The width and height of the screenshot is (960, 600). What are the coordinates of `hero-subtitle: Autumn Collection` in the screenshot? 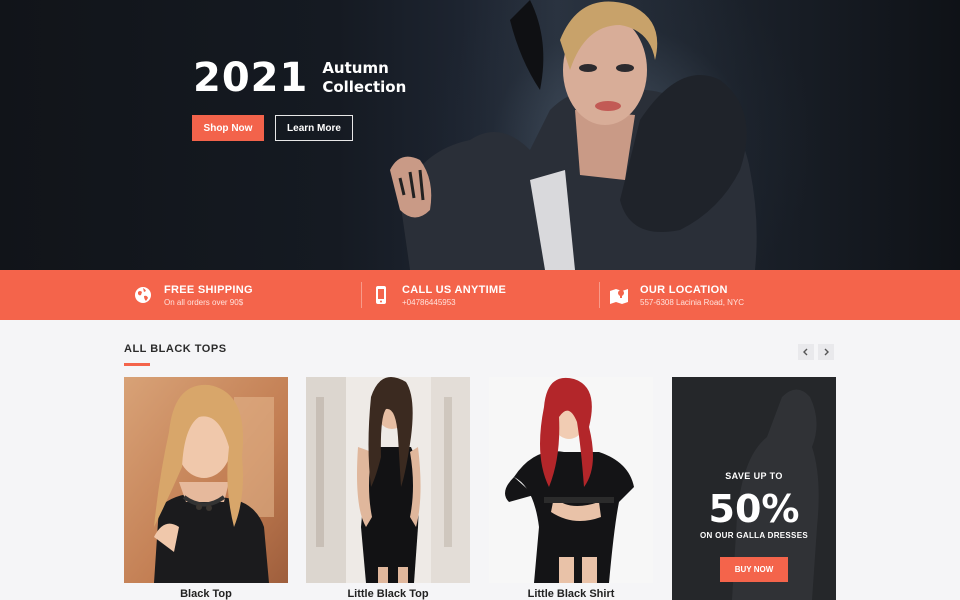 It's located at (364, 78).